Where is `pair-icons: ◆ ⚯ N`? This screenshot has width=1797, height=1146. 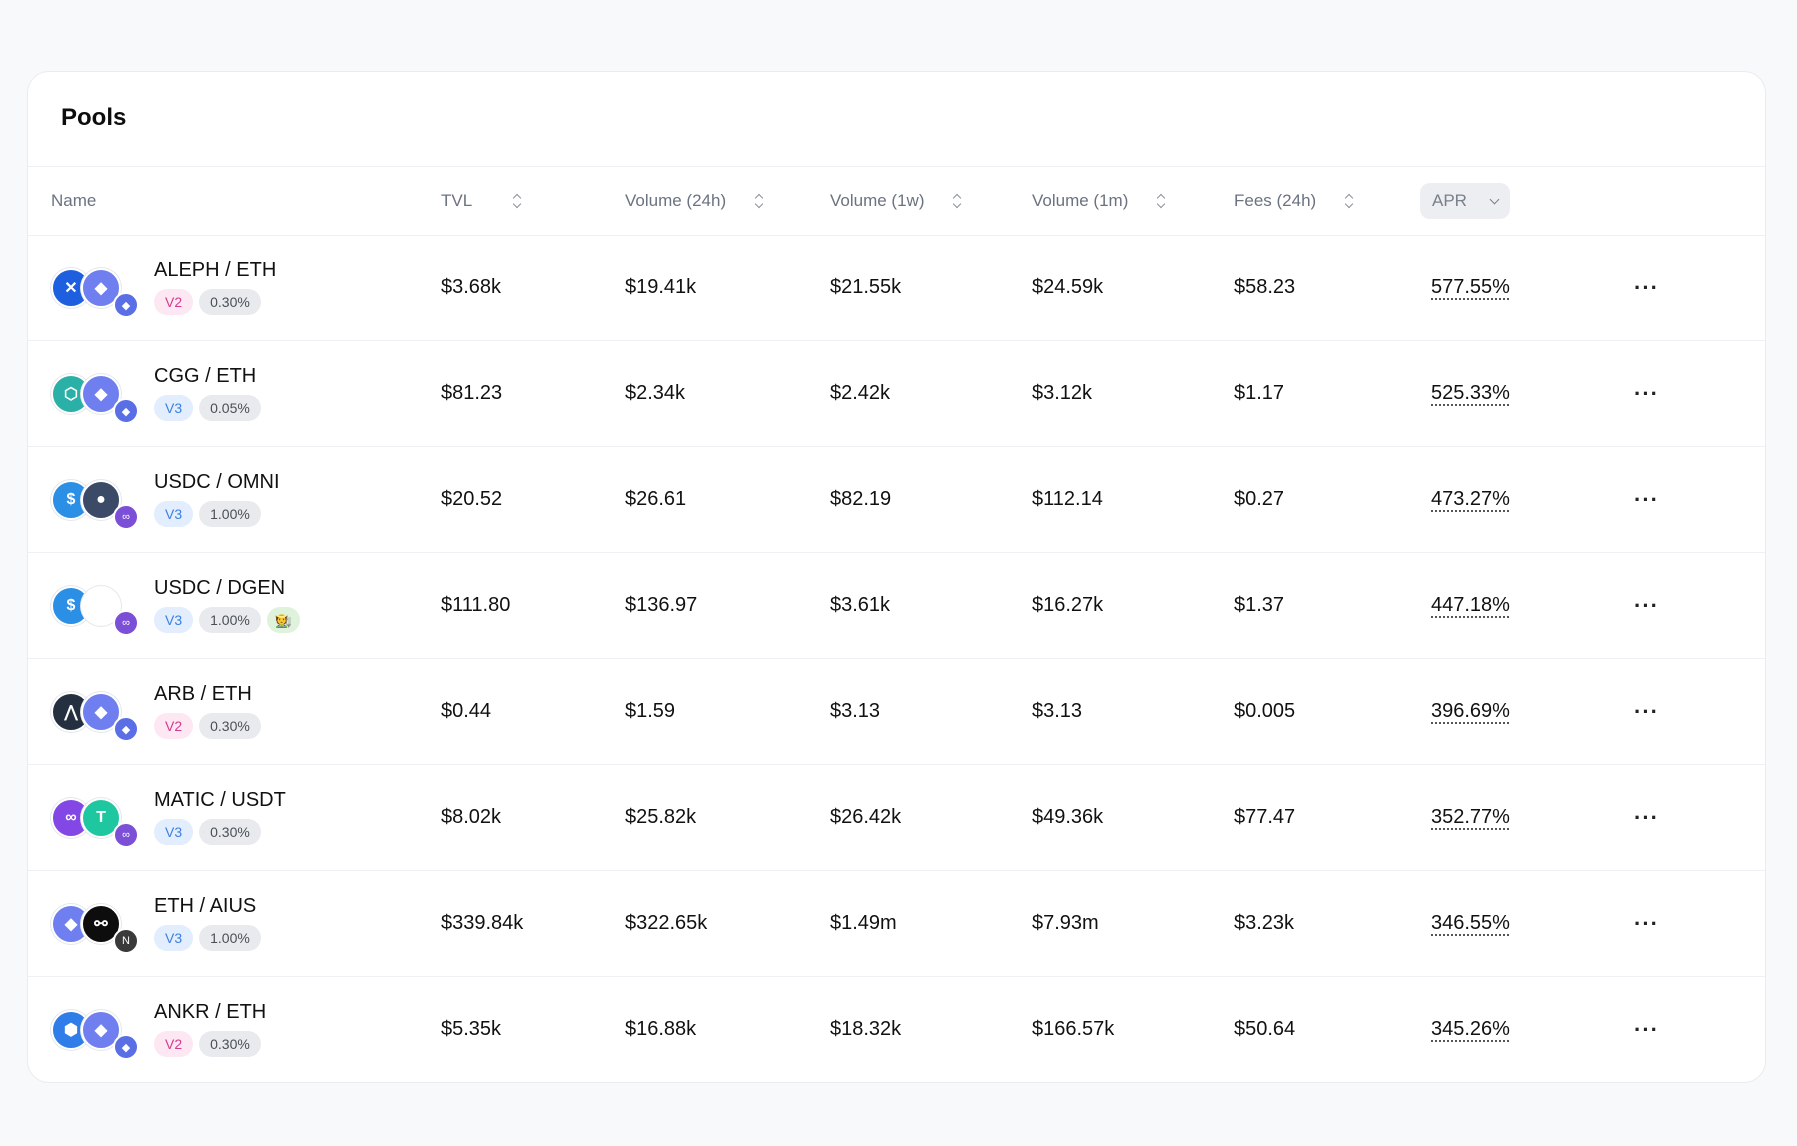 pair-icons: ◆ ⚯ N is located at coordinates (96, 929).